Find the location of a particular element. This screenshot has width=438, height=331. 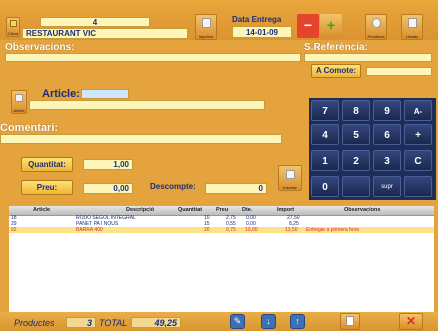

numeric-keypad: 7 8 9 A- 4 5 6 + 1 2 3 C 0 supr is located at coordinates (372, 149).